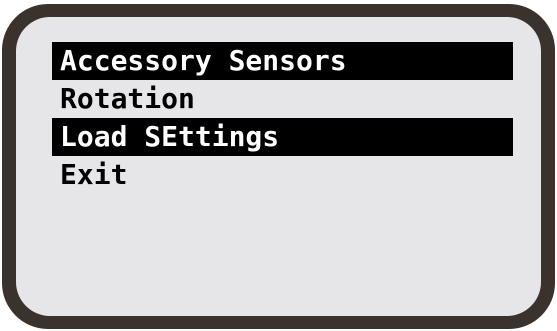 The image size is (557, 331). Describe the element at coordinates (282, 175) in the screenshot. I see `menu-item-exit: Exit` at that location.